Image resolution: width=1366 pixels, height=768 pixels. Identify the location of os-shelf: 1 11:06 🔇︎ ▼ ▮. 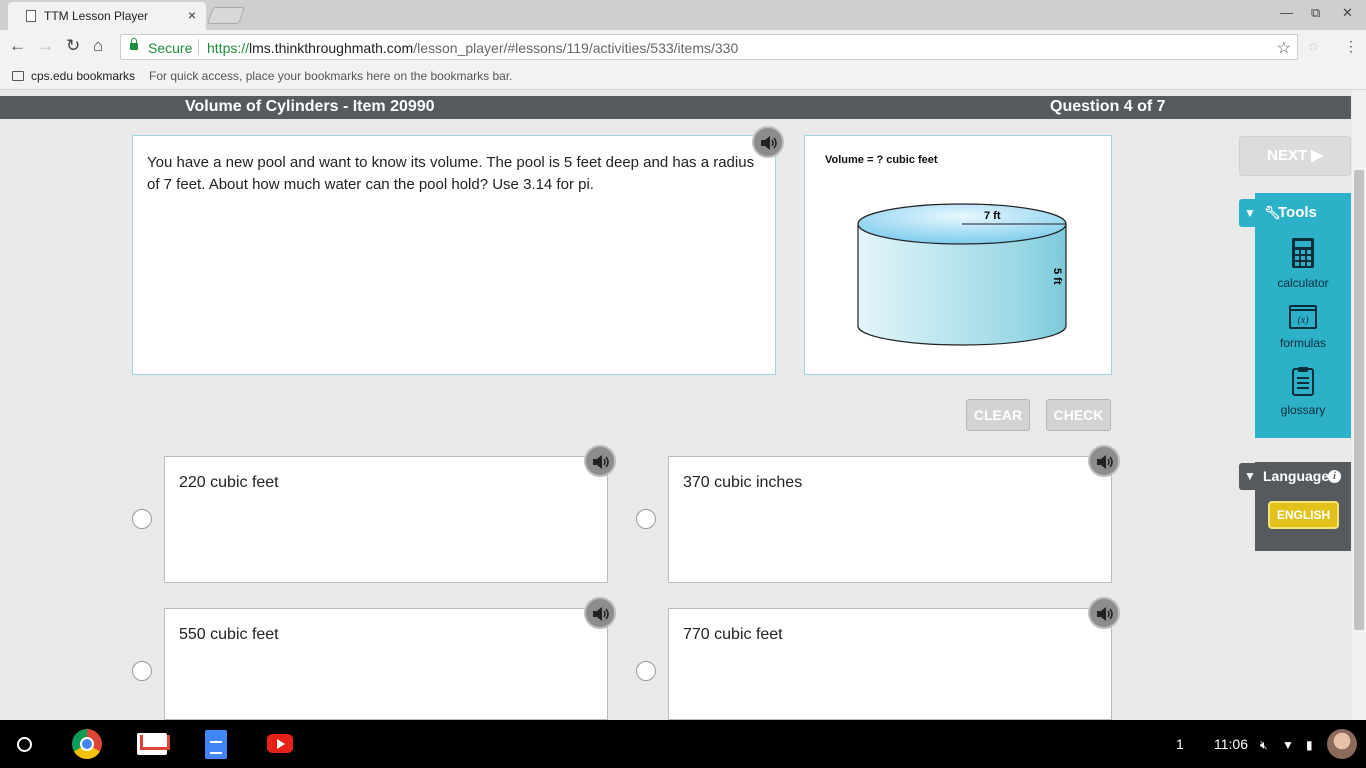
(683, 744).